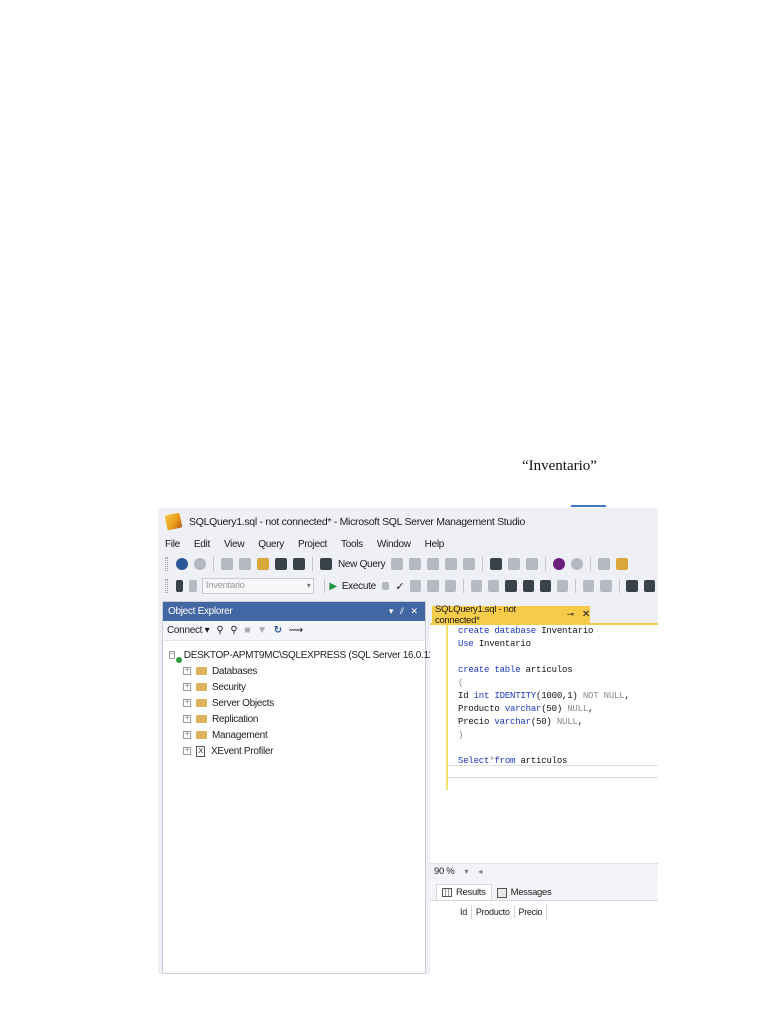  Describe the element at coordinates (559, 564) in the screenshot. I see `undo-icon` at that location.